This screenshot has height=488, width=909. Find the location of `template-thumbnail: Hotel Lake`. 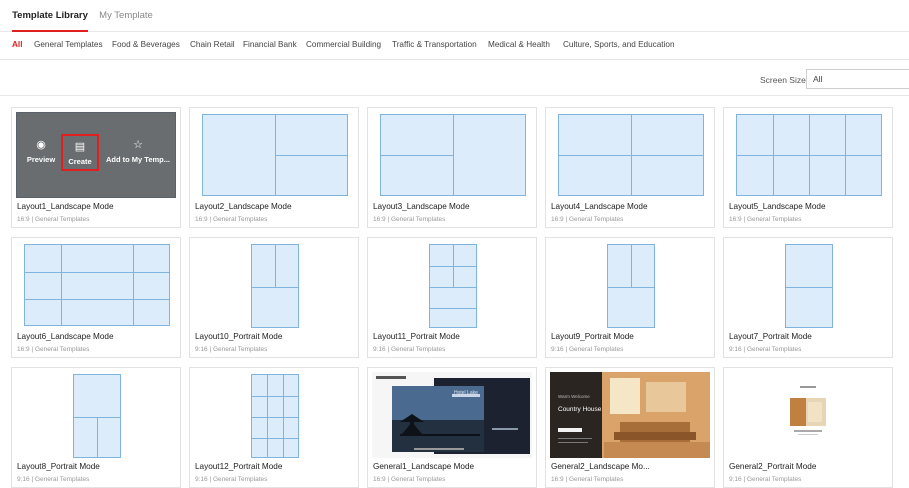

template-thumbnail: Hotel Lake is located at coordinates (452, 415).